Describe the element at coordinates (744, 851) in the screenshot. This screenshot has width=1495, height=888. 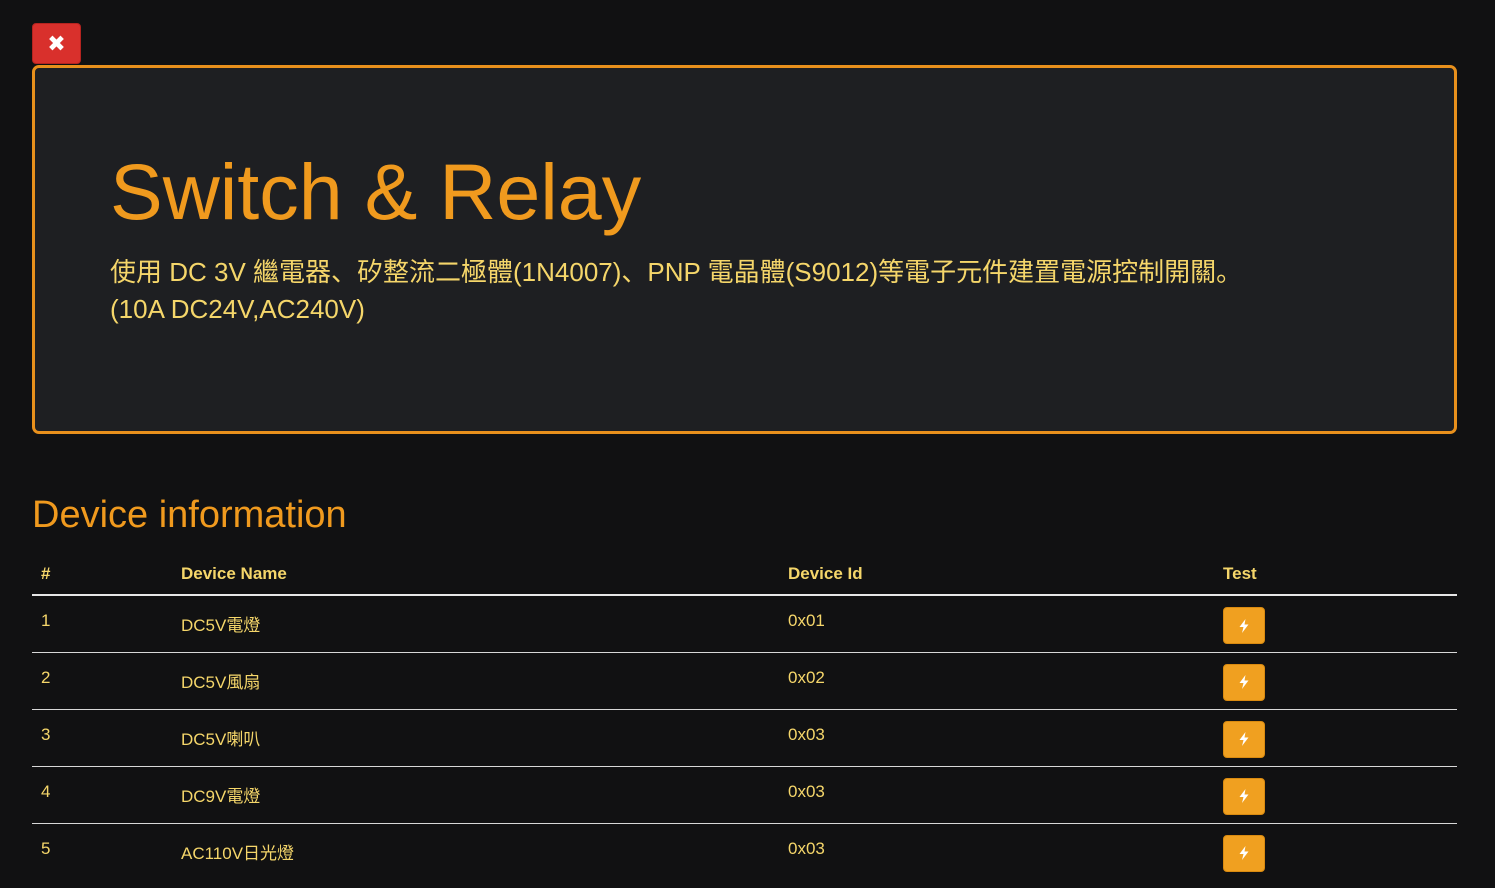
I see `table-row: 5 AC110V日光燈 0x03` at that location.